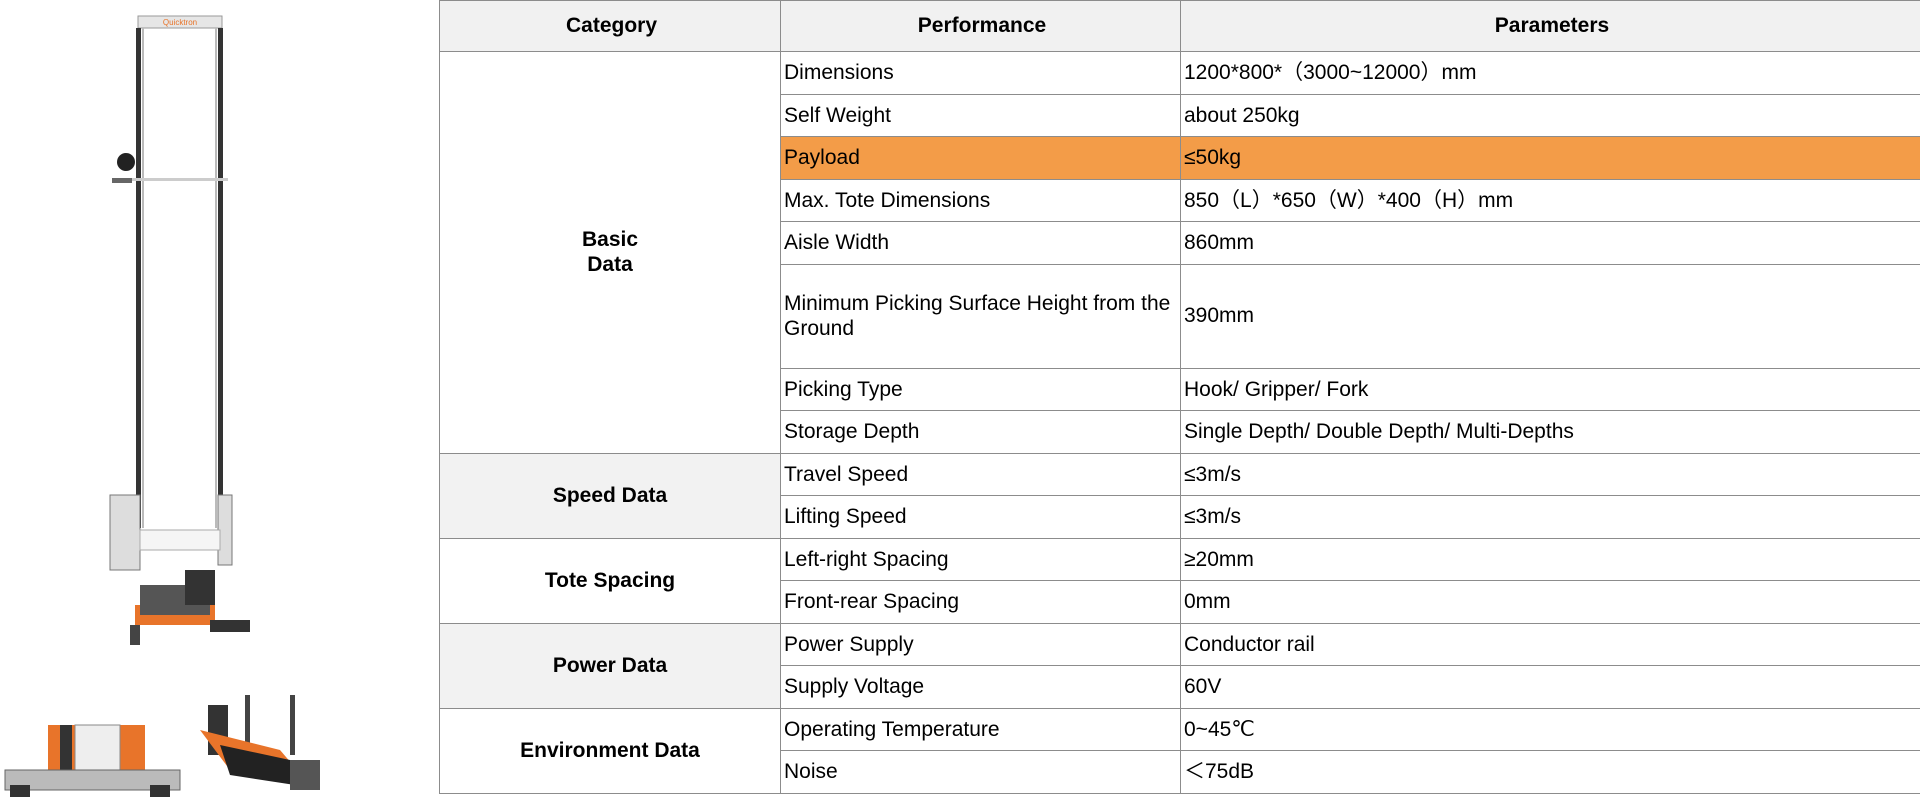  I want to click on table-row: Power Data Power Supply Conductor rail, so click(1179, 665).